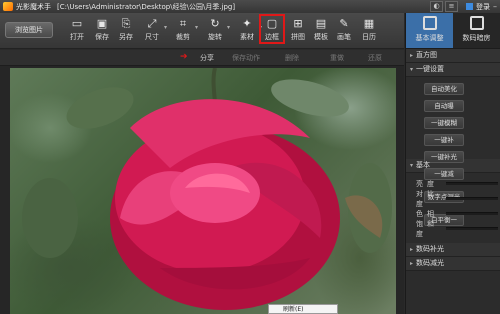 The height and width of the screenshot is (314, 500). What do you see at coordinates (246, 58) in the screenshot?
I see `save-action-button: 保存动作` at bounding box center [246, 58].